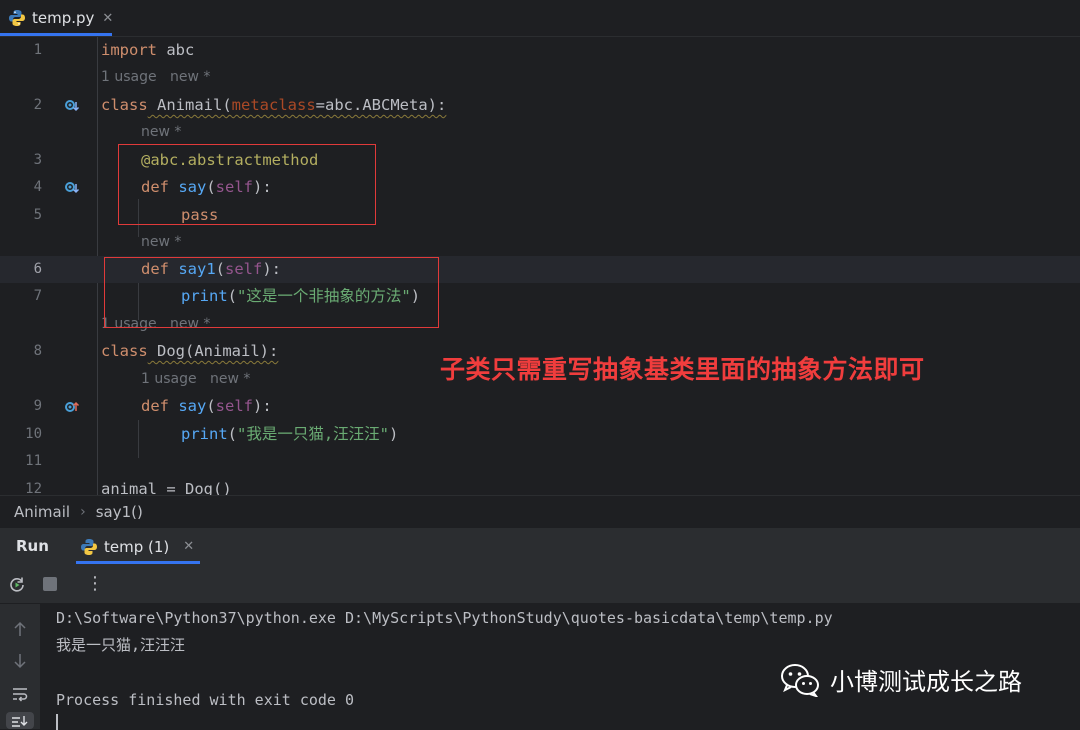  I want to click on line-number: 10, so click(33, 434).